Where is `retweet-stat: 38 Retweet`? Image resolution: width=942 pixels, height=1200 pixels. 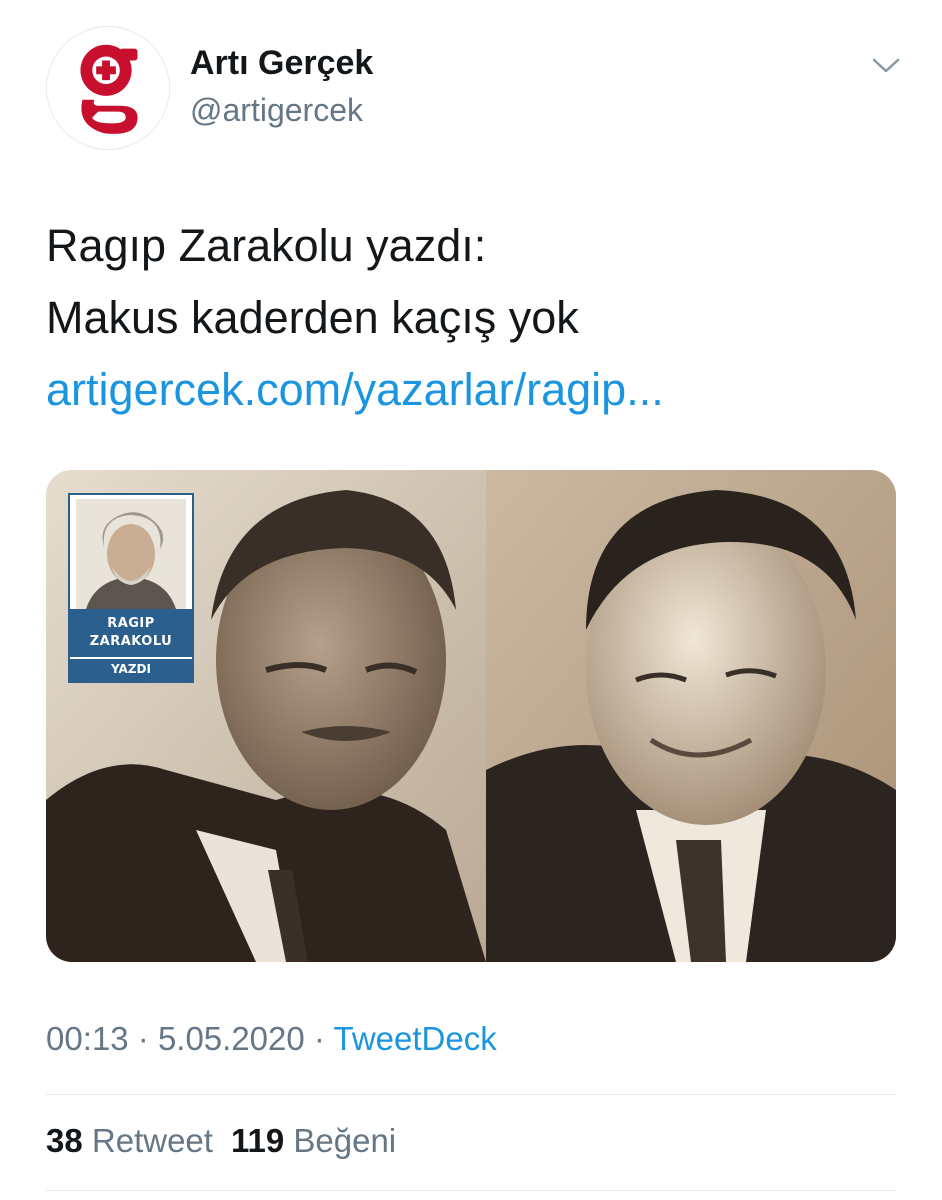 retweet-stat: 38 Retweet is located at coordinates (129, 1140).